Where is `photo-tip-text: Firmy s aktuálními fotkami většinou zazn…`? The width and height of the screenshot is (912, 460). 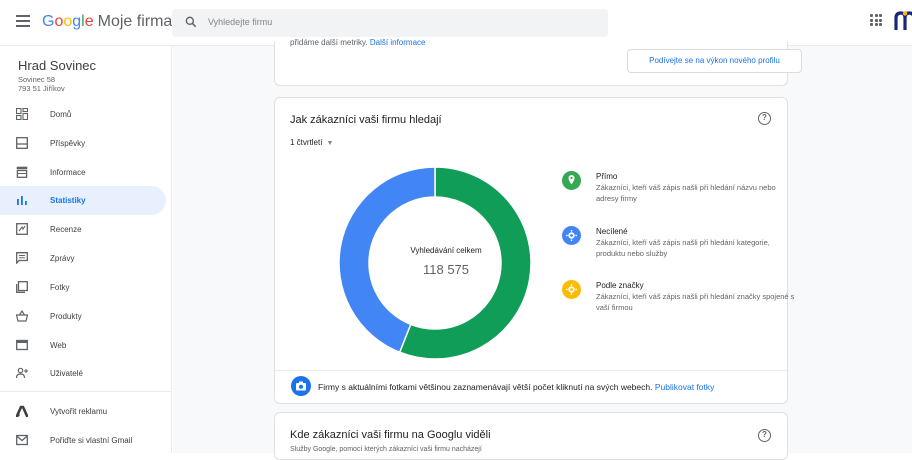
photo-tip-text: Firmy s aktuálními fotkami většinou zazn… is located at coordinates (516, 387).